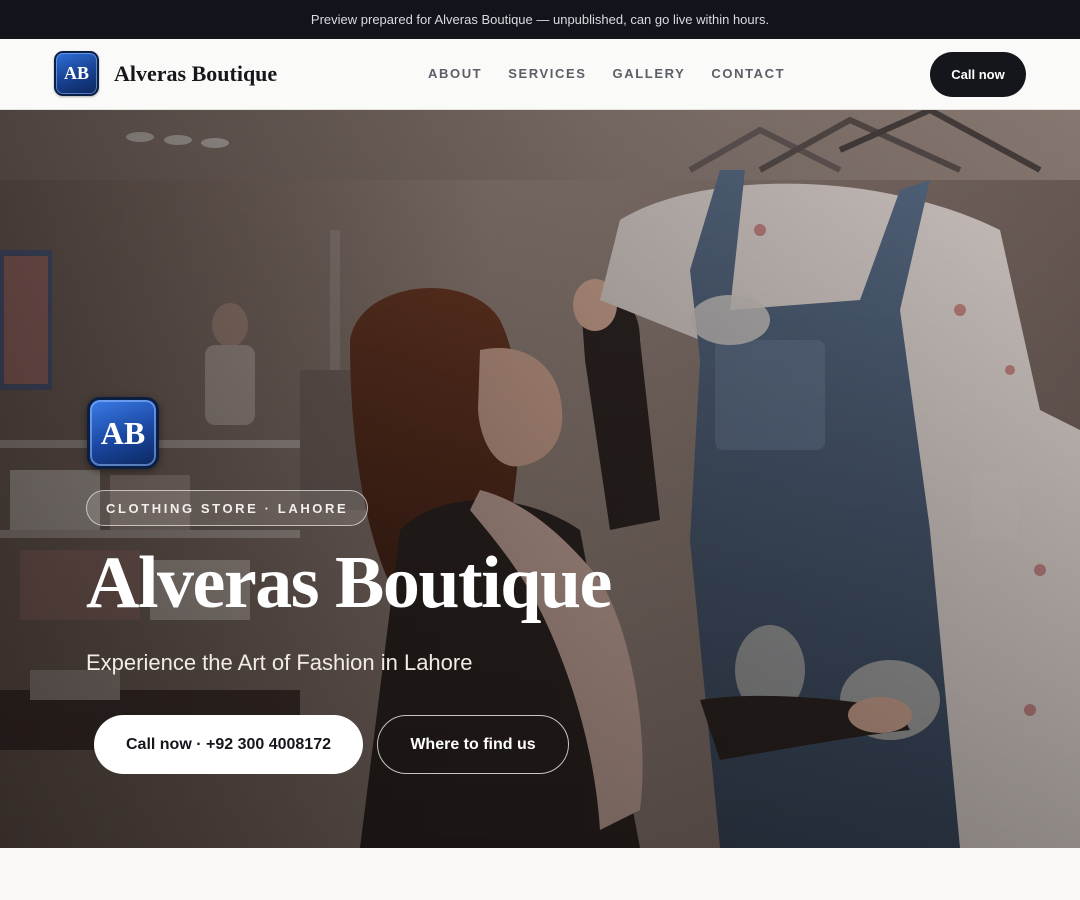  Describe the element at coordinates (473, 744) in the screenshot. I see `hero-directions-button: Where to find us` at that location.